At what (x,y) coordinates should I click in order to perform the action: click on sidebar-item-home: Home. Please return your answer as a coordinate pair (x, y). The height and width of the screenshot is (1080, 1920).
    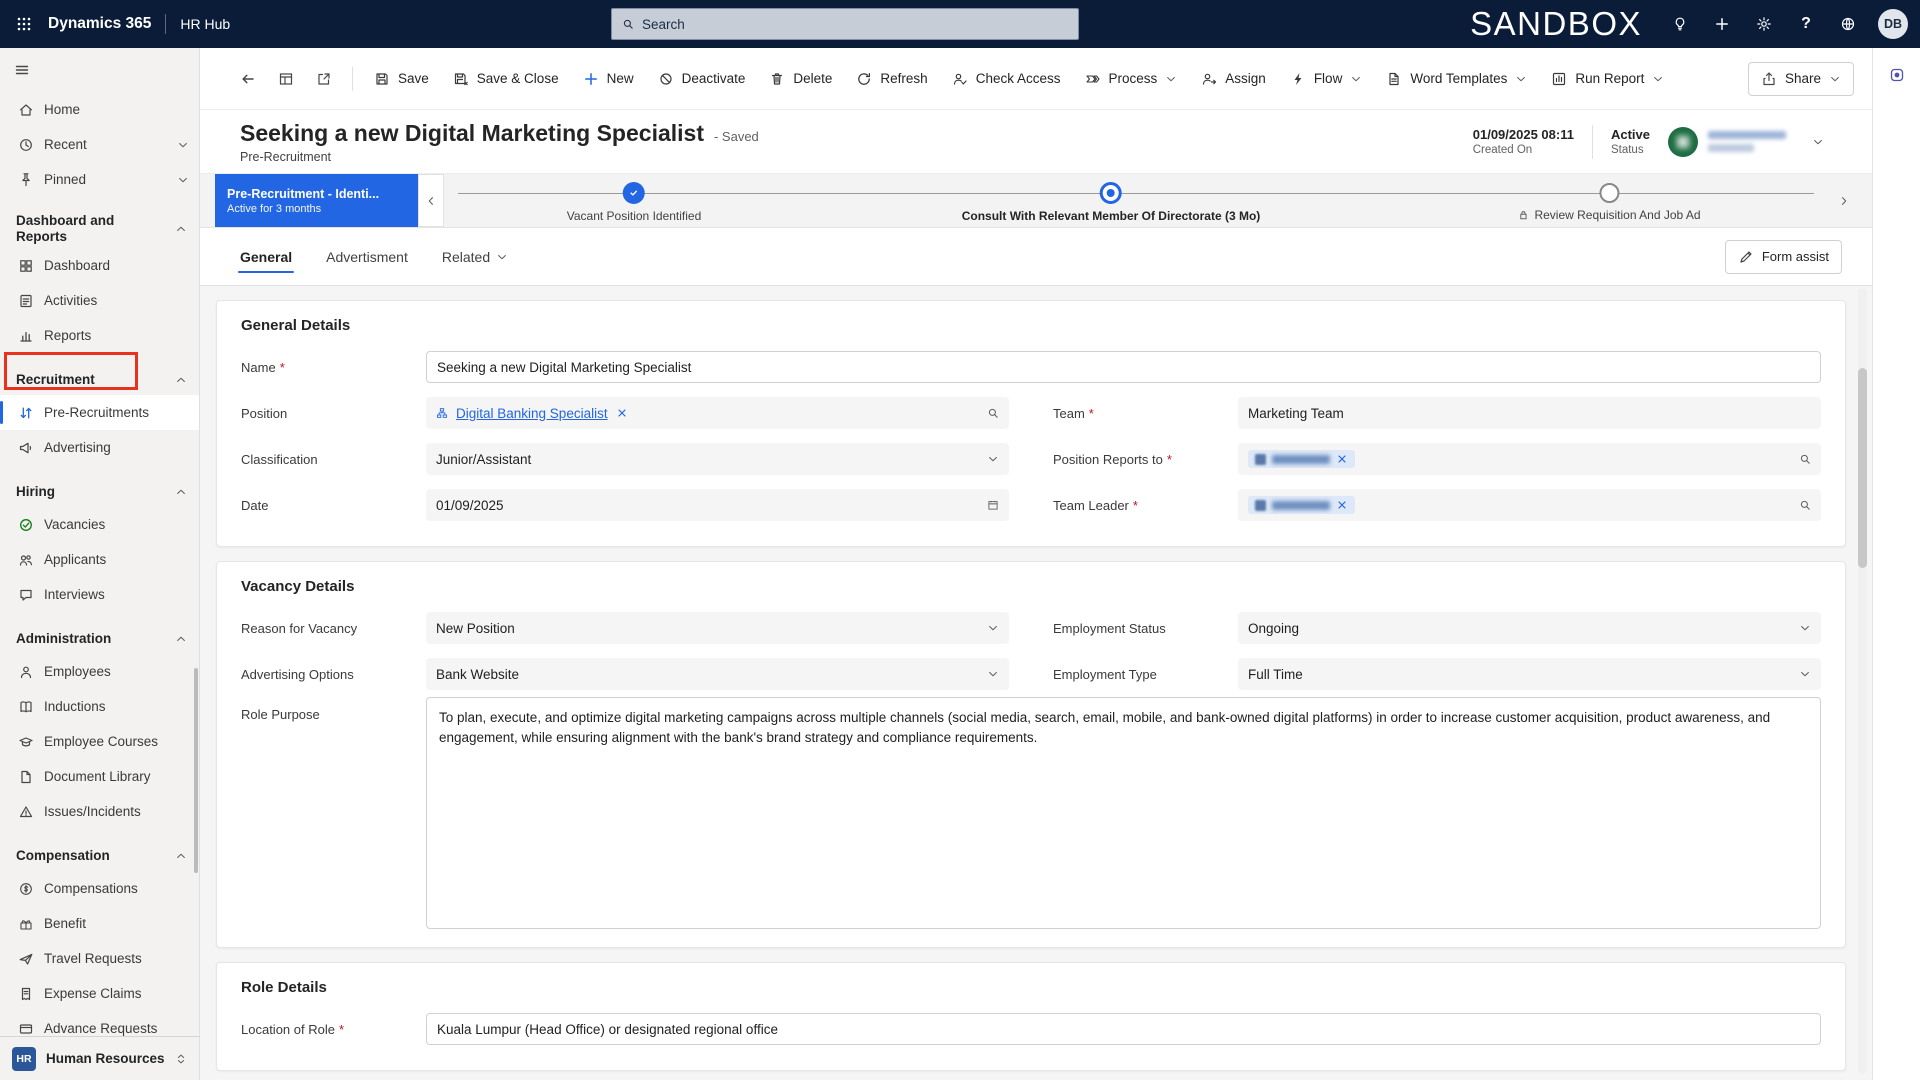
    Looking at the image, I should click on (99, 109).